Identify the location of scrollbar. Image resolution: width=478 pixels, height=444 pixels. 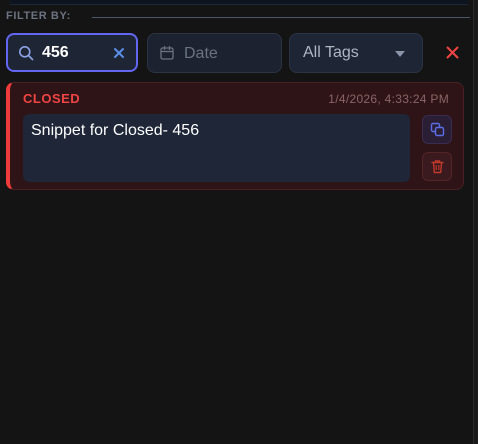
(475, 222).